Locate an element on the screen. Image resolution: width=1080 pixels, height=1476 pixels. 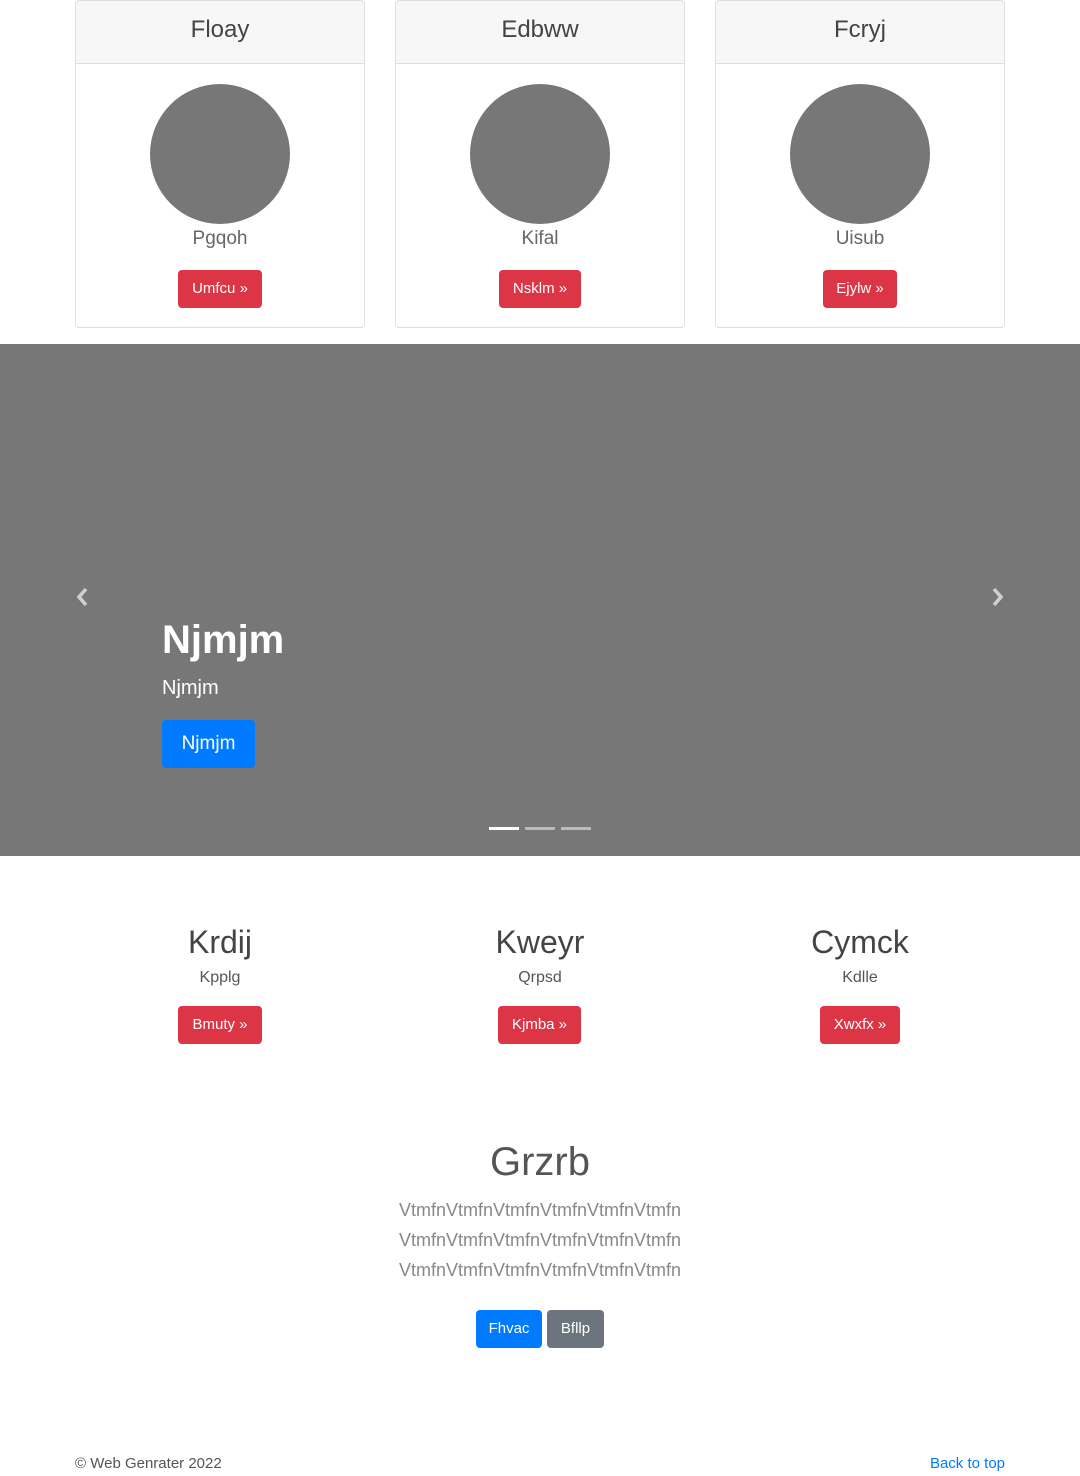
column-button: Xwxfx » is located at coordinates (860, 1025).